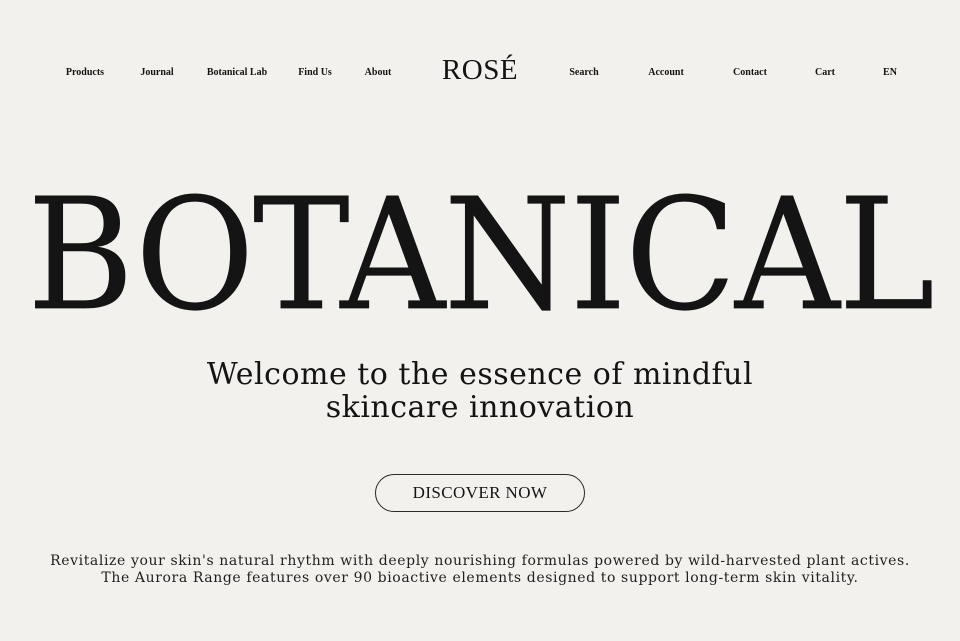  Describe the element at coordinates (666, 72) in the screenshot. I see `nav-link-account: Account` at that location.